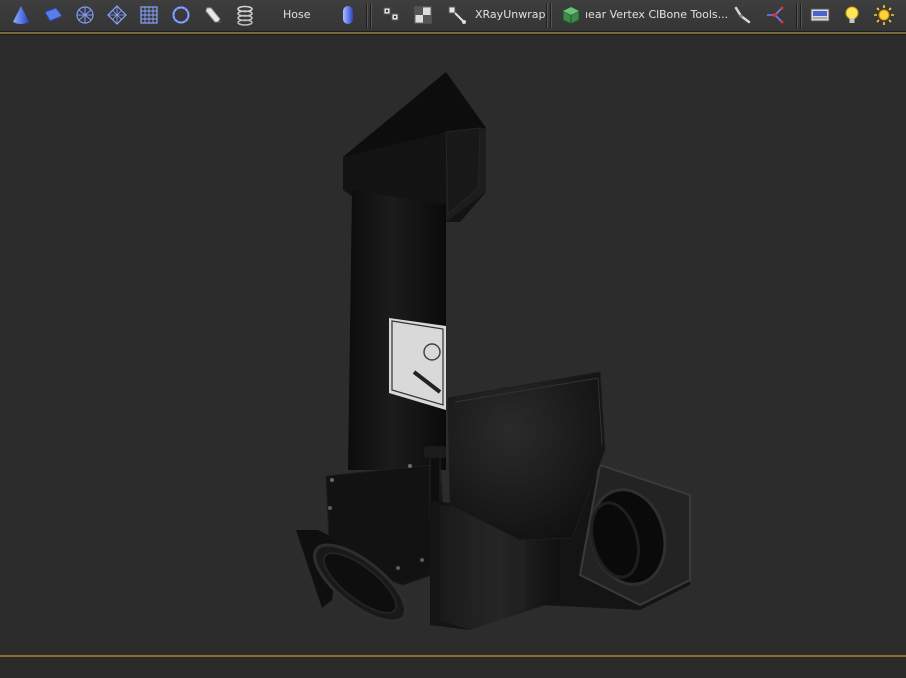 The image size is (906, 678). I want to click on pen-tool-button, so click(213, 15).